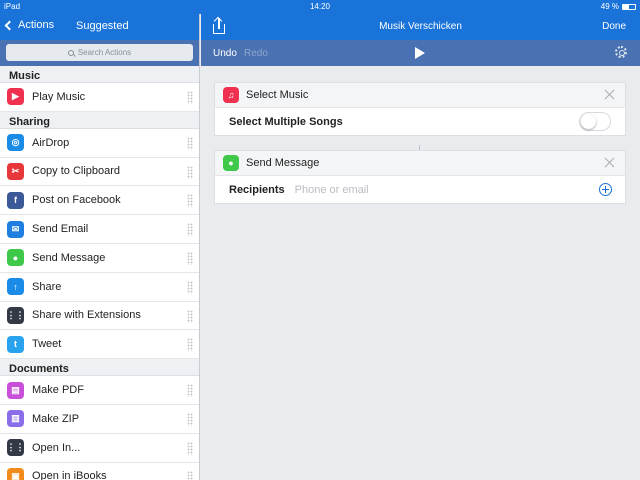 The height and width of the screenshot is (480, 640). I want to click on action-list-item: f Post on Facebook, so click(99, 201).